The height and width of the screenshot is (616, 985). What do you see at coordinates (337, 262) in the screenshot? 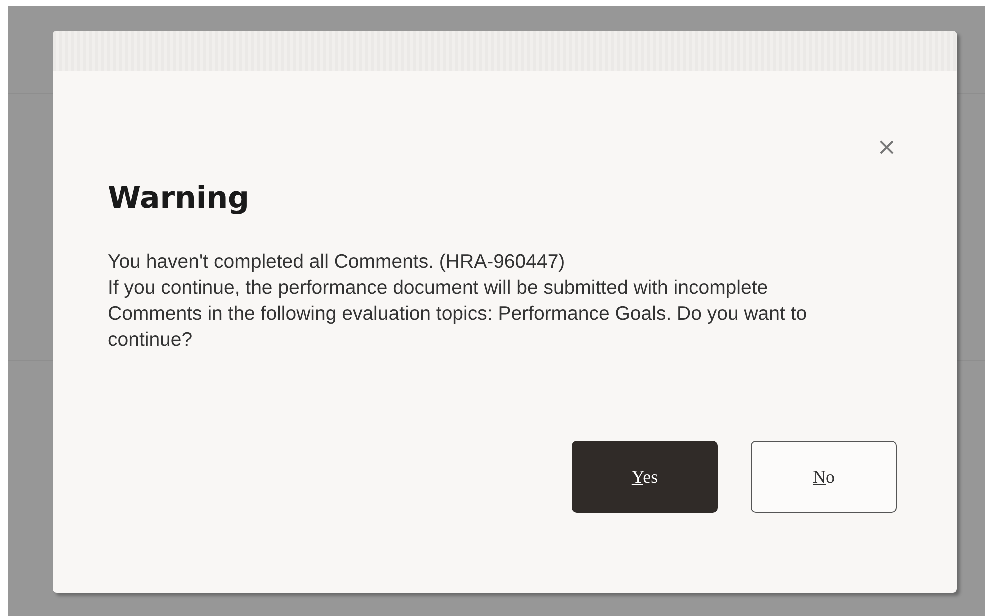
I see `message-text: You haven't completed all Comments. (HRA-960447)` at bounding box center [337, 262].